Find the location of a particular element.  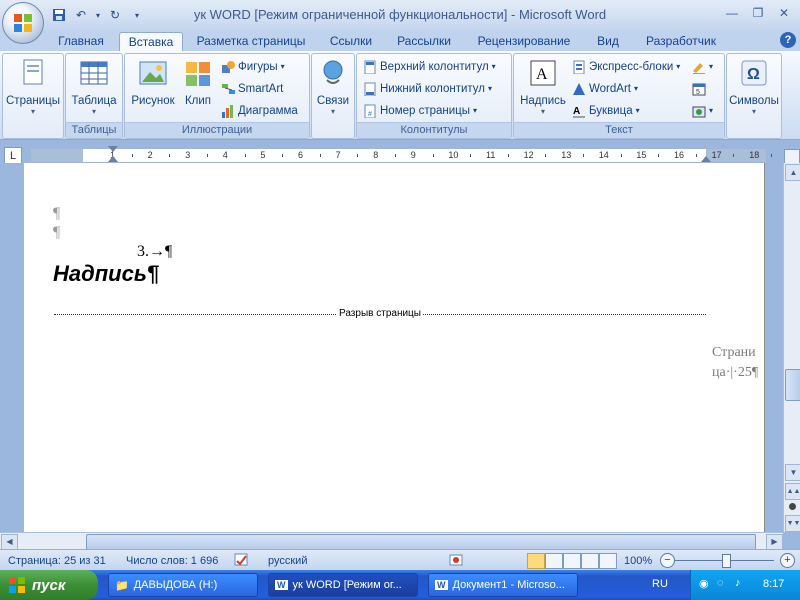

vertical-scroll-thumb is located at coordinates (792, 385).